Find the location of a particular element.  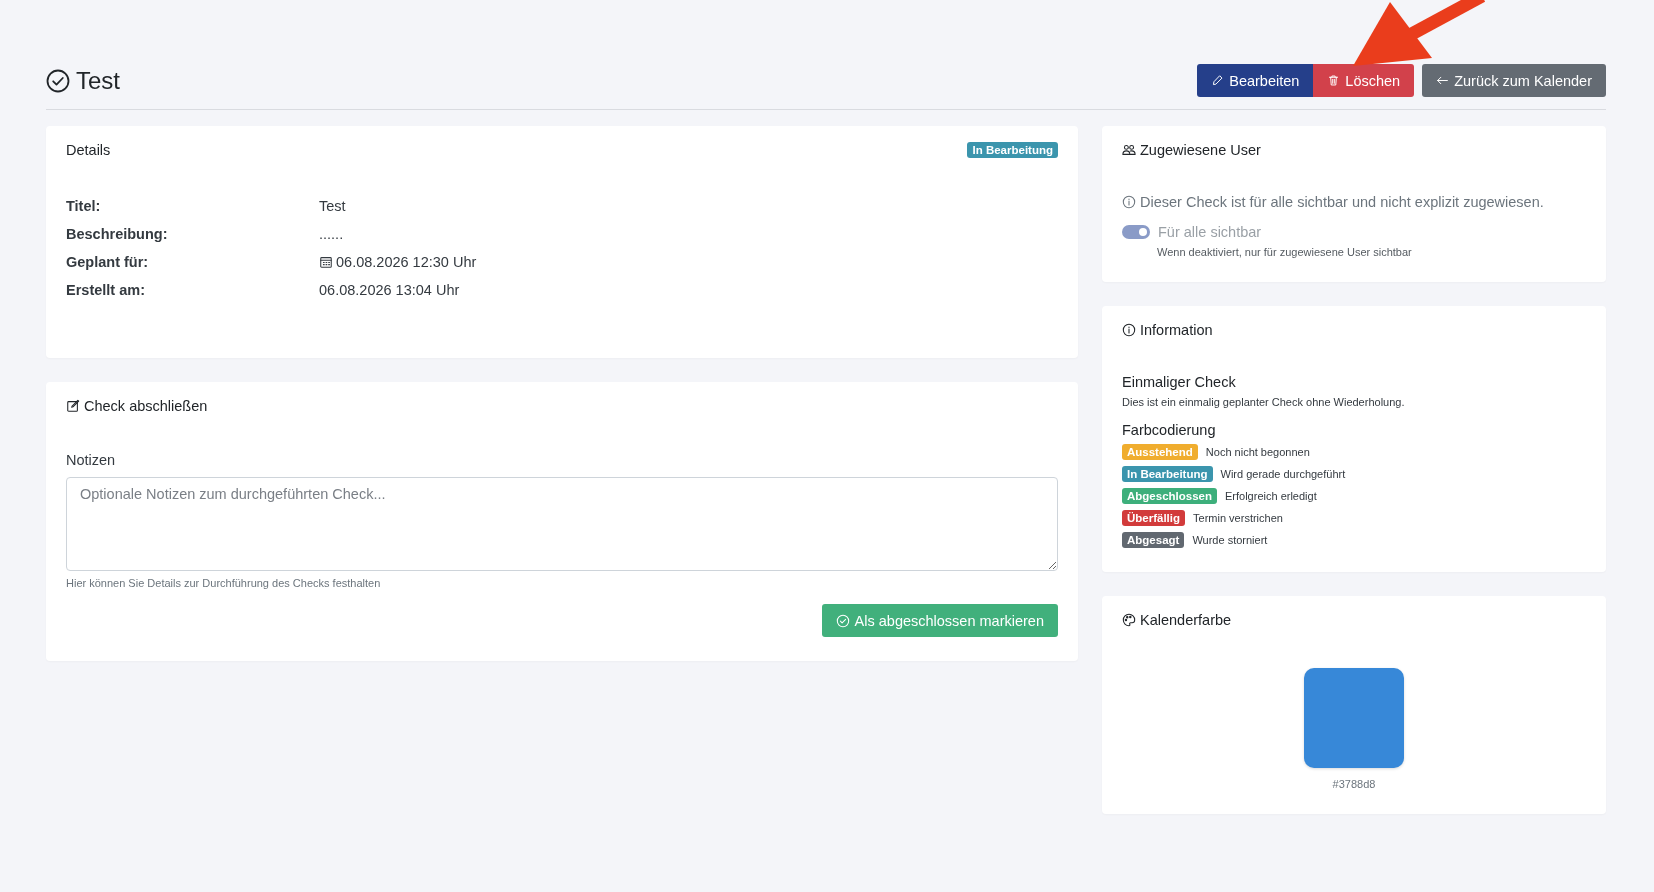

toggle-hint: Wenn deaktiviert, nur für zugewiesene User sichtbar is located at coordinates (1285, 252).